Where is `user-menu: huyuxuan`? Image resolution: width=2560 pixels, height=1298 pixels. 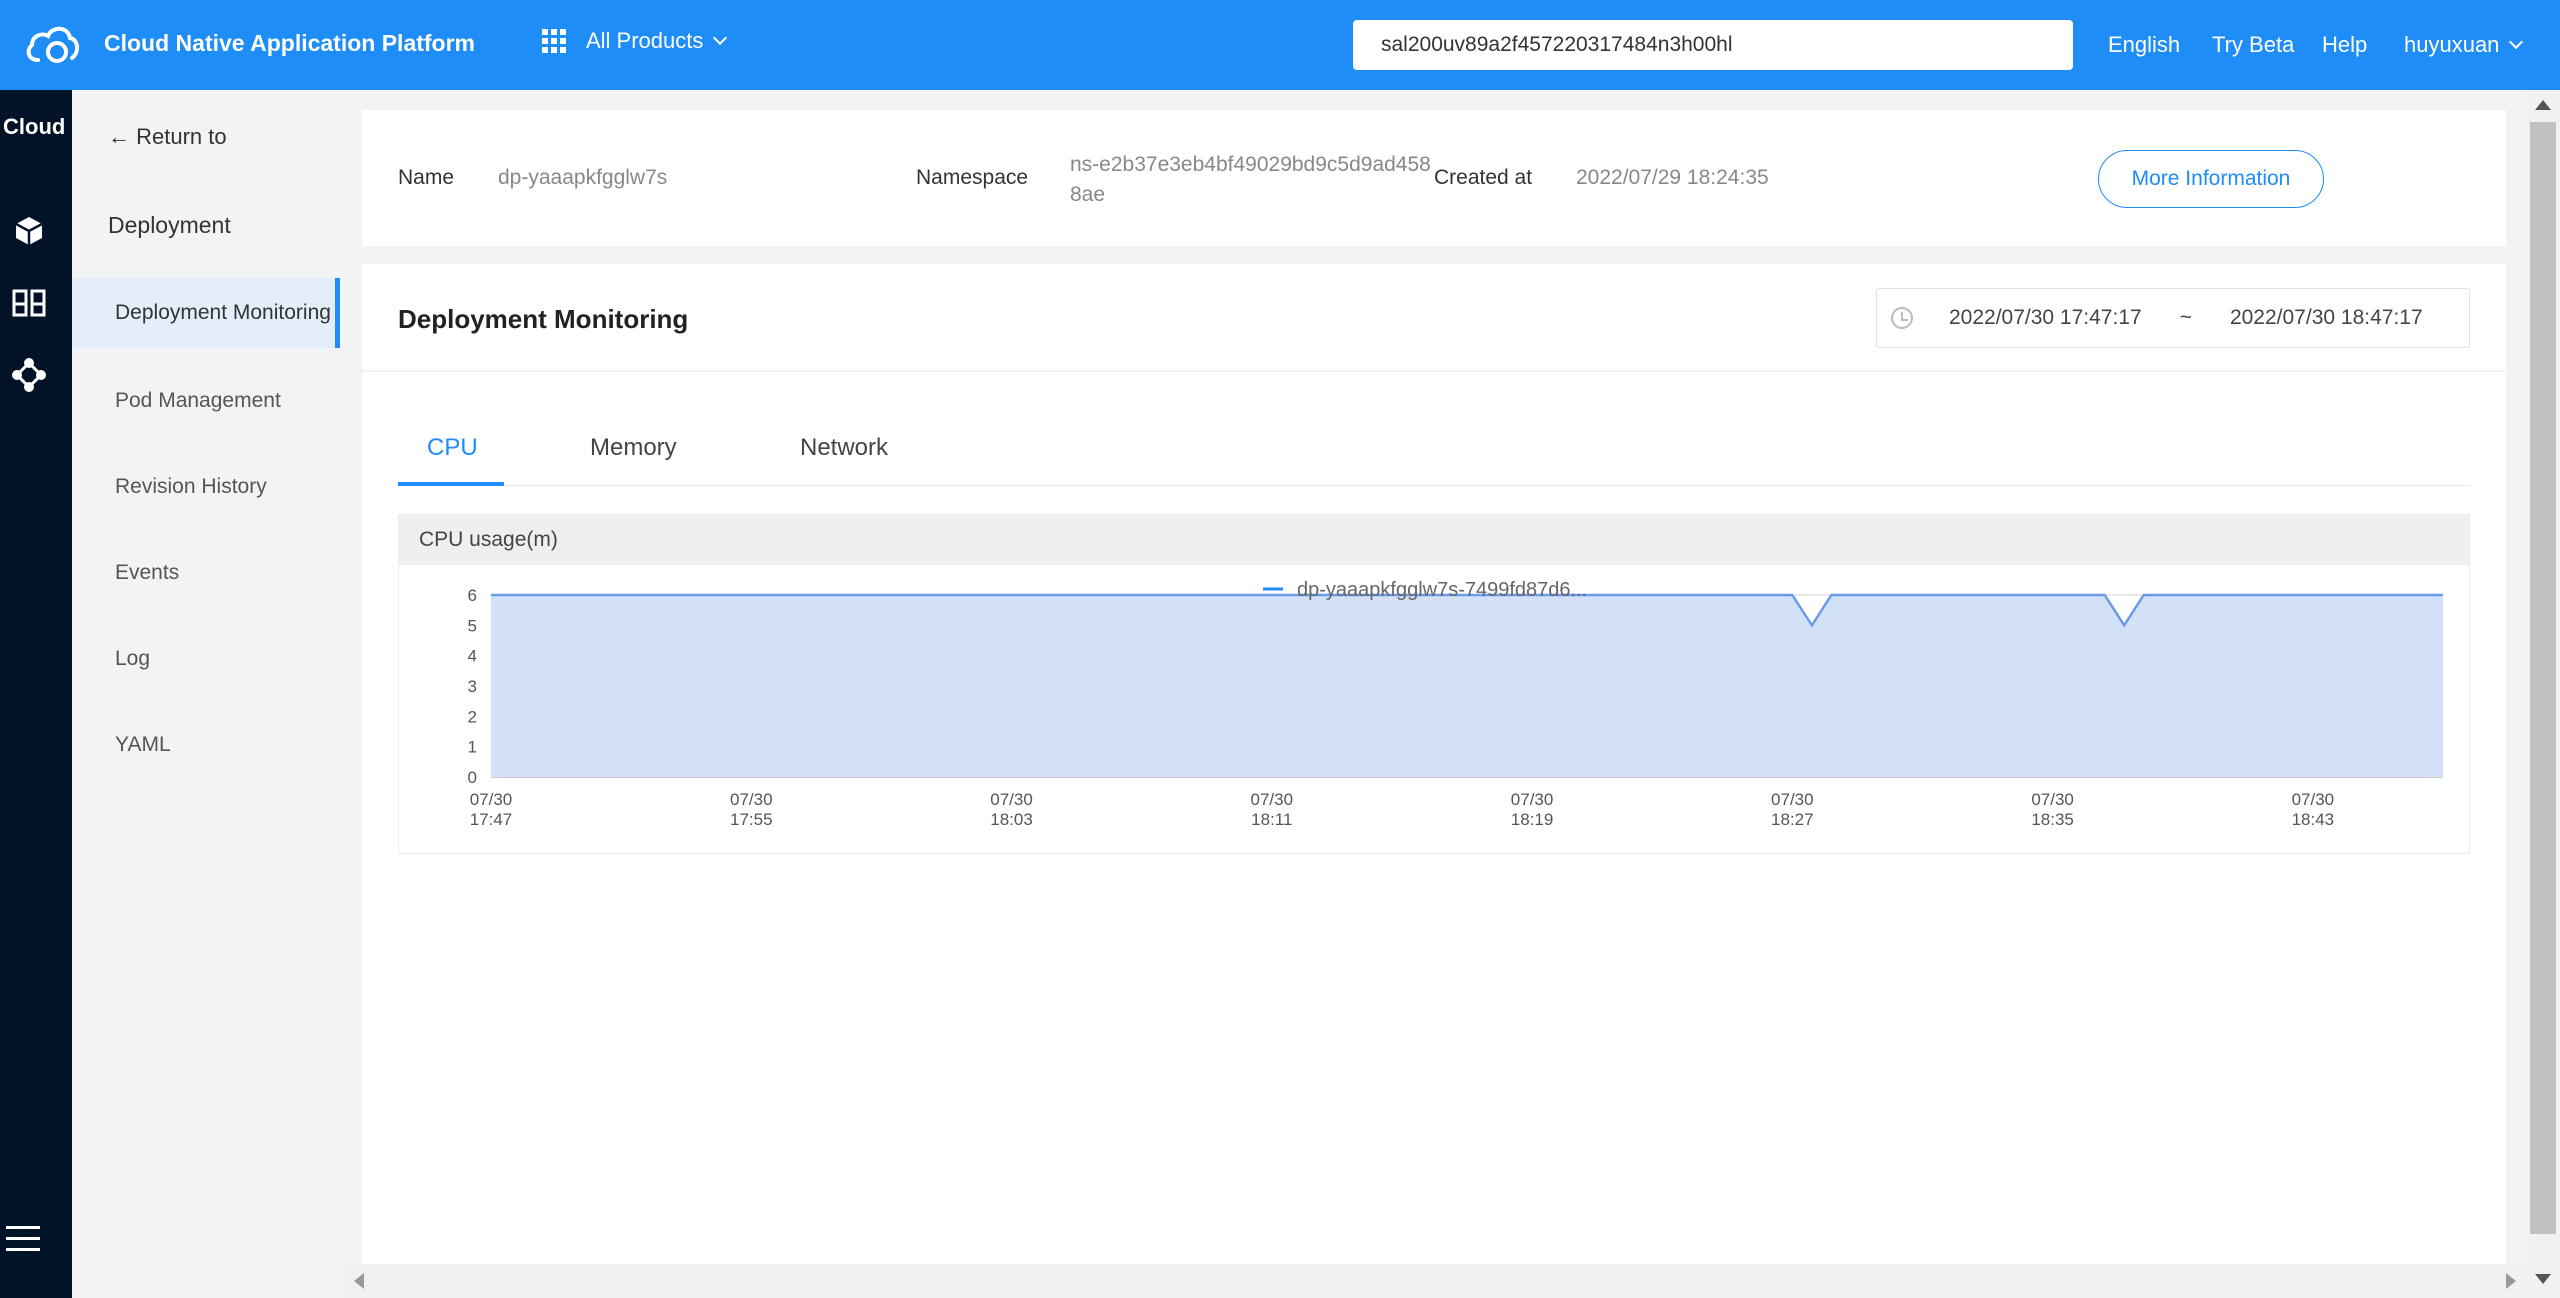
user-menu: huyuxuan is located at coordinates (2464, 45).